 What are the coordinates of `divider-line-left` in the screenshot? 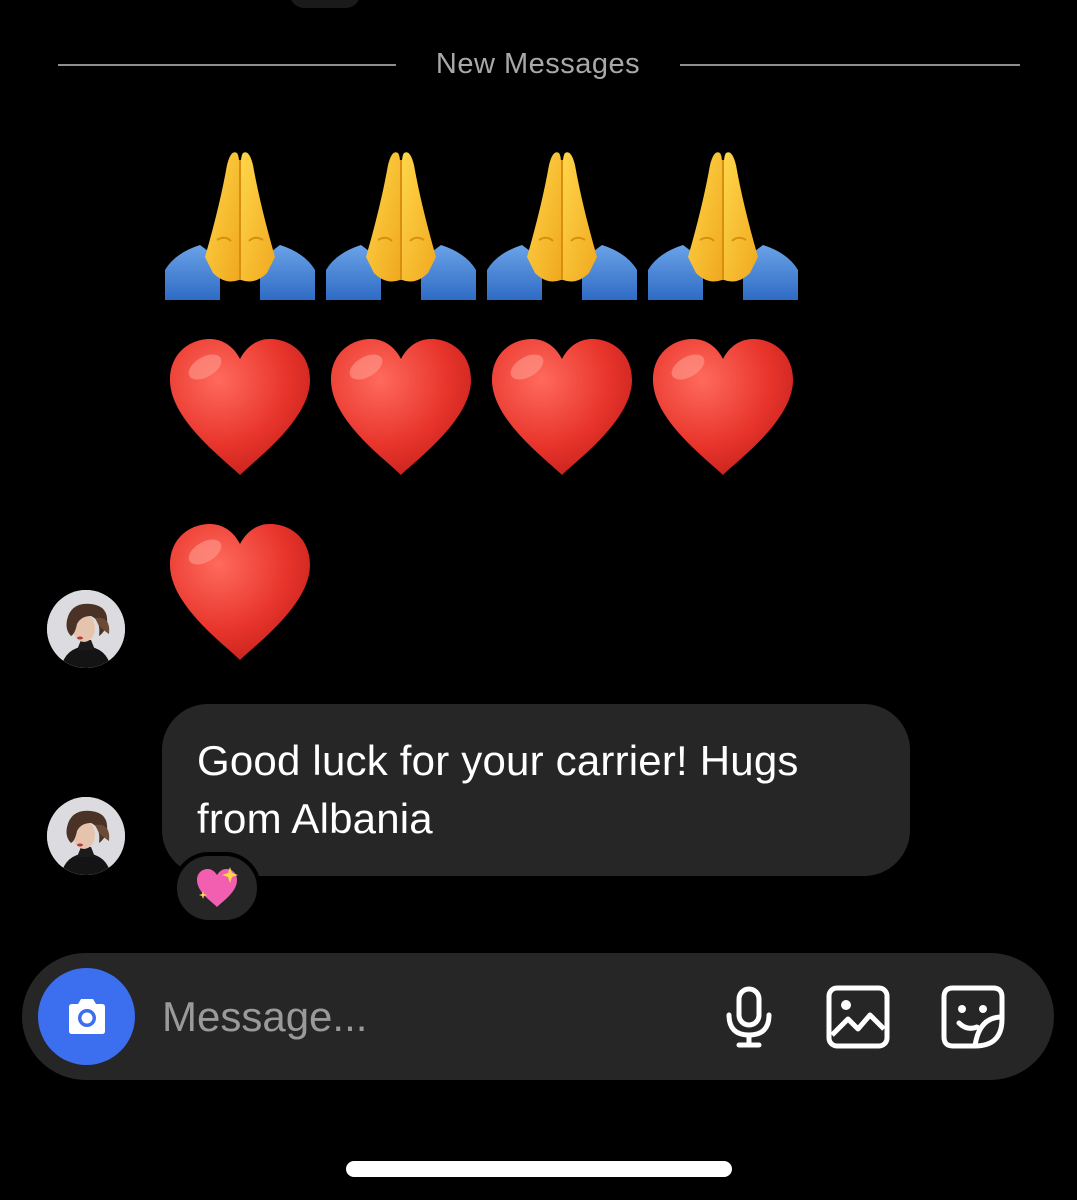 It's located at (227, 65).